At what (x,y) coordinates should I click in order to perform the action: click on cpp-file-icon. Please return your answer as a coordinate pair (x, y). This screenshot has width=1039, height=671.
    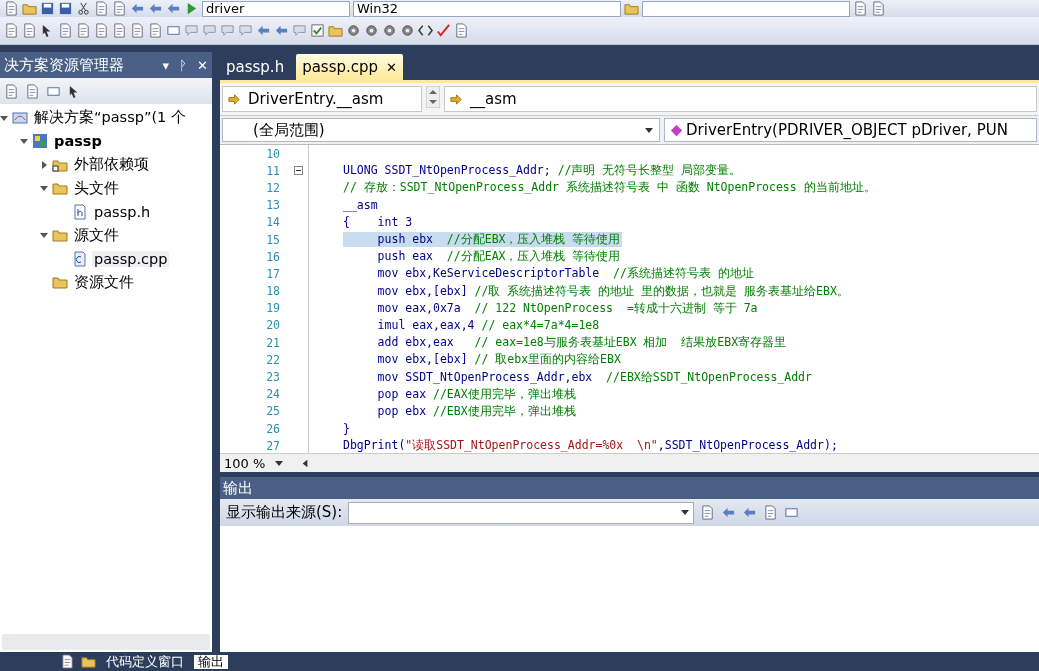
    Looking at the image, I should click on (80, 258).